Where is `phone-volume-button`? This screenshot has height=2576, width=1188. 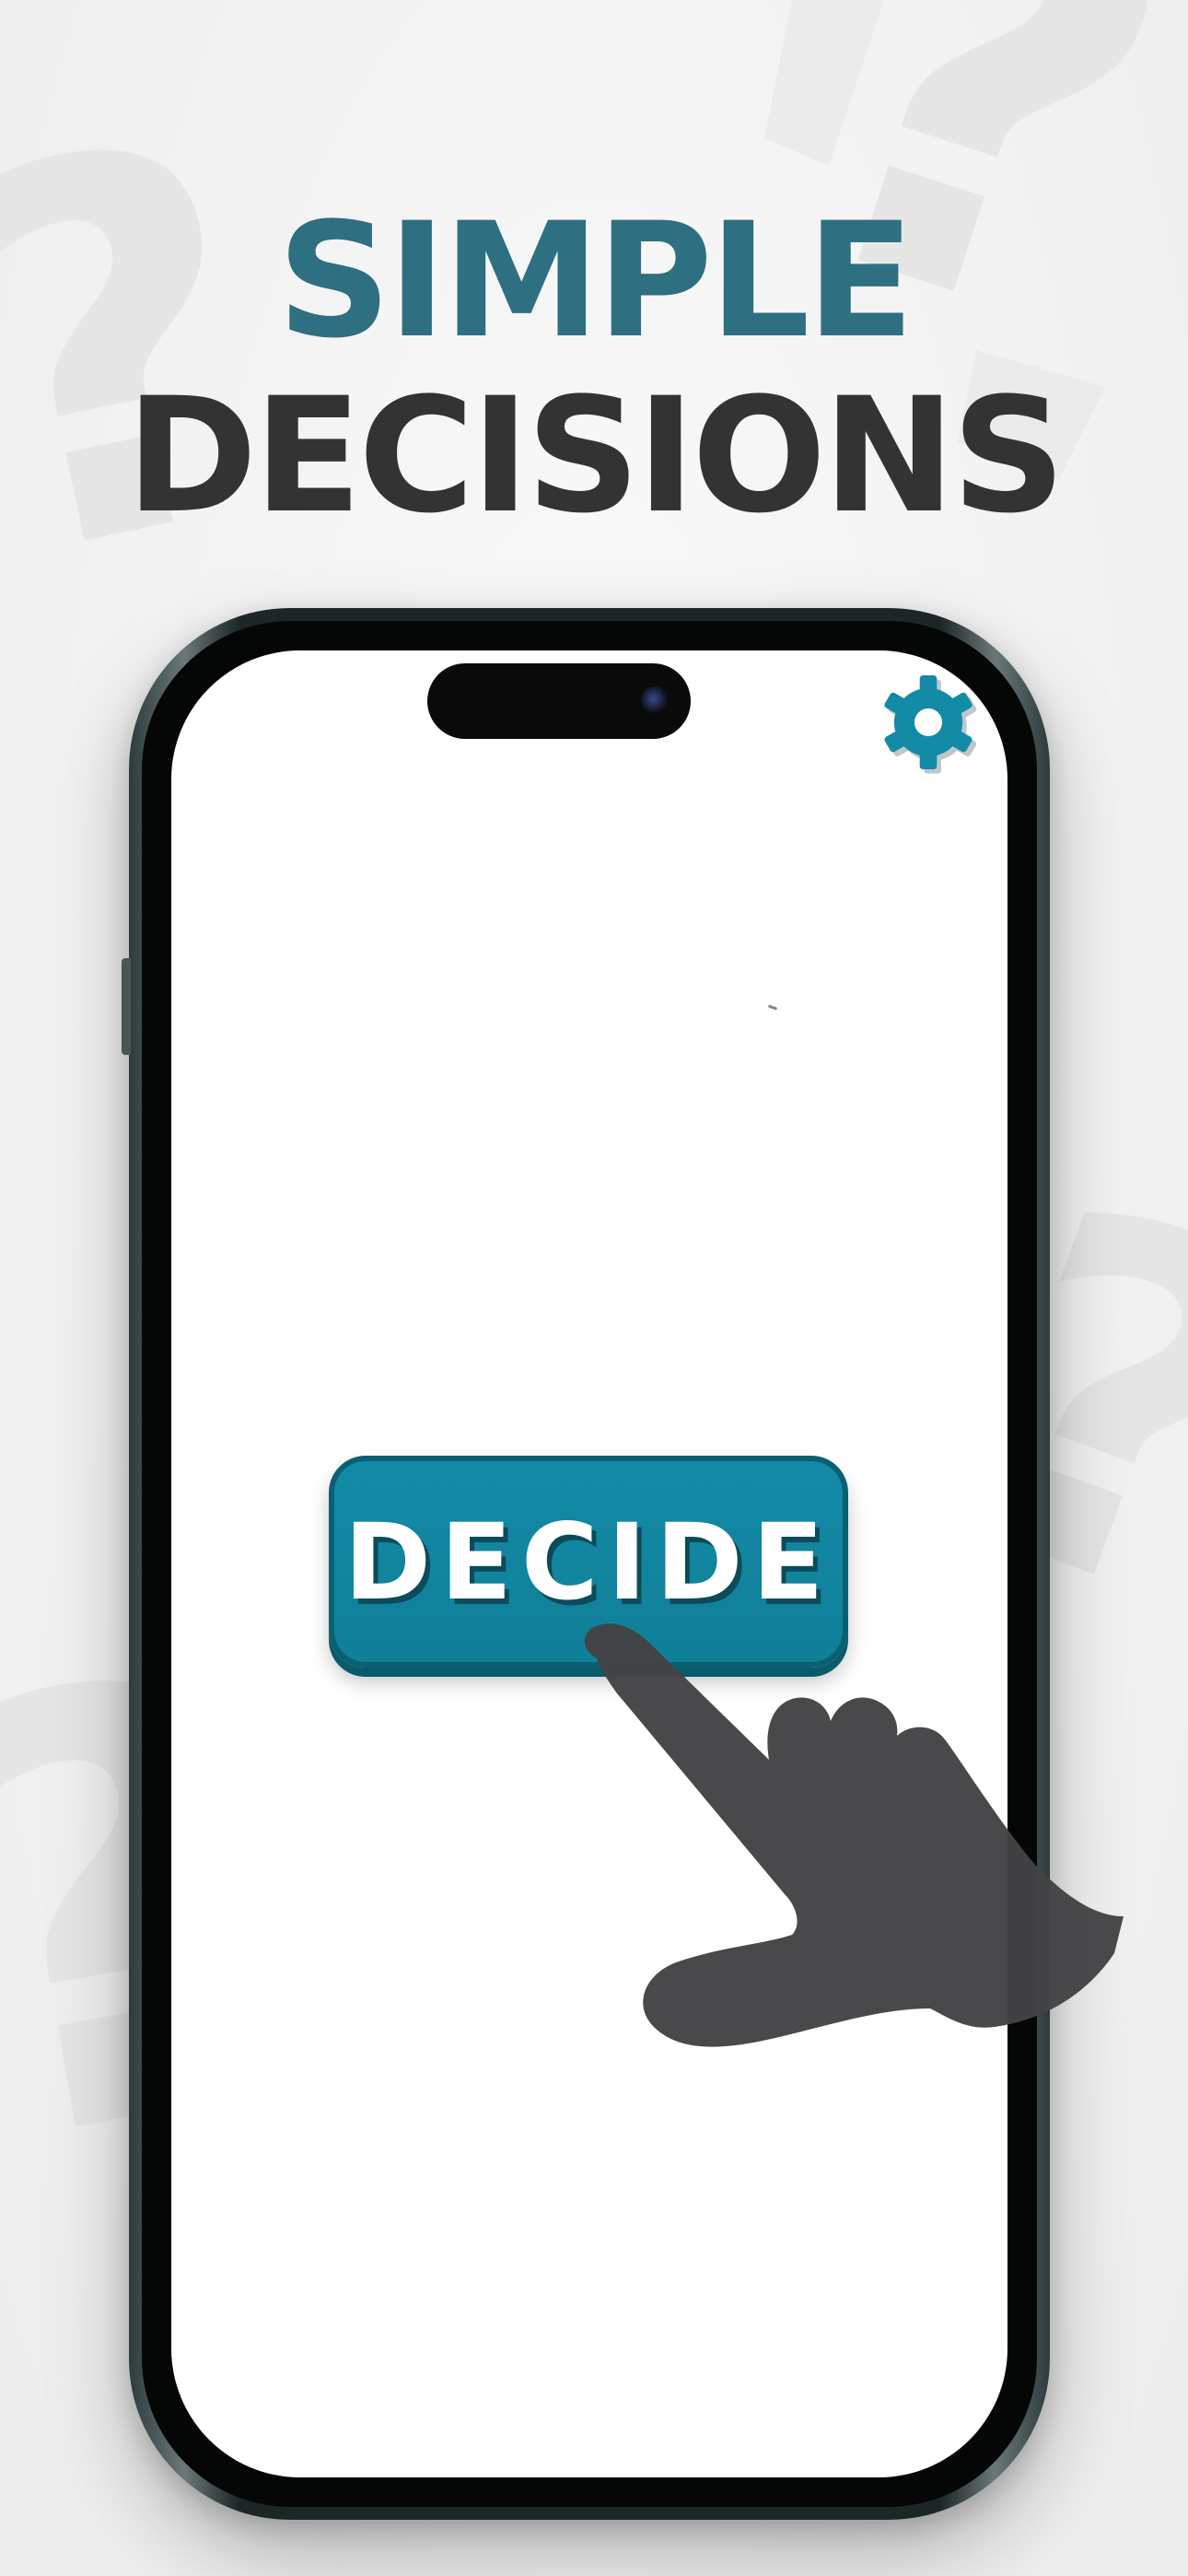 phone-volume-button is located at coordinates (126, 1009).